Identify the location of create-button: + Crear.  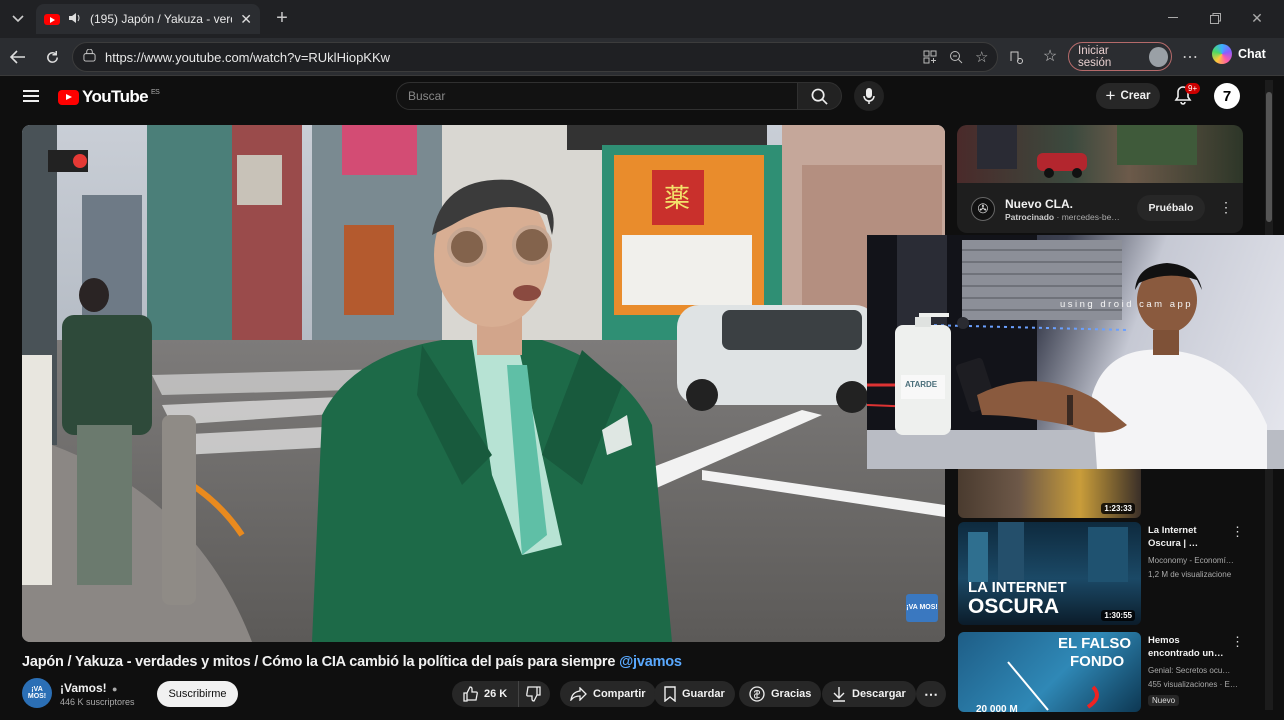
(1128, 96).